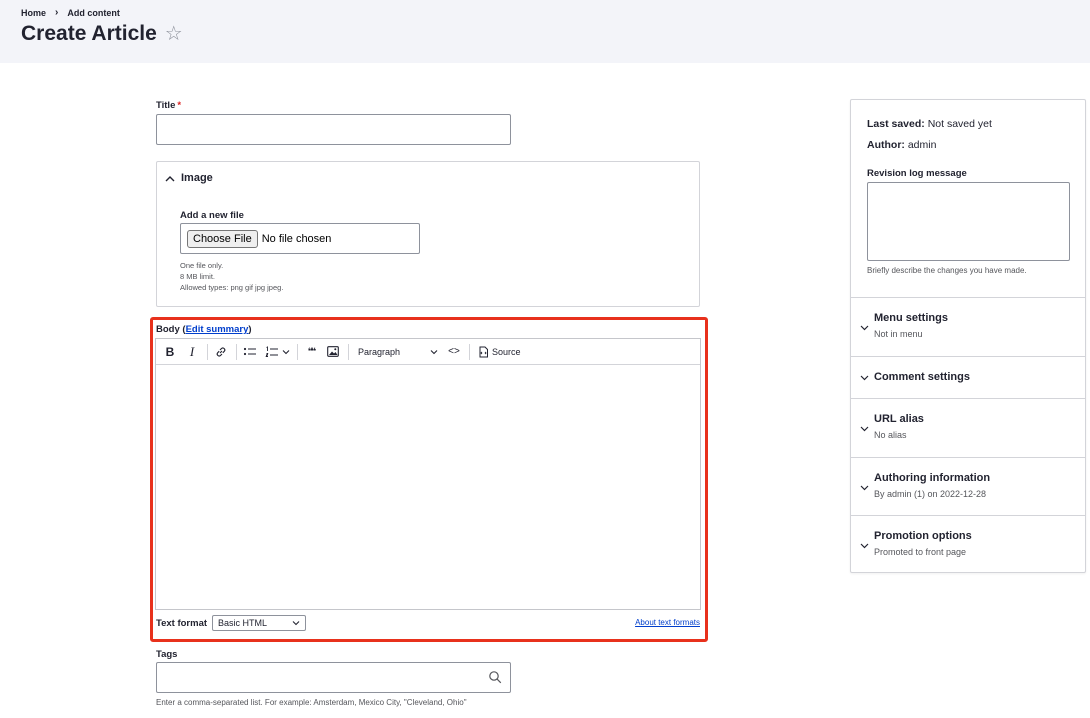 The image size is (1090, 718). I want to click on promotion-options-subtitle: Promoted to front page, so click(920, 552).